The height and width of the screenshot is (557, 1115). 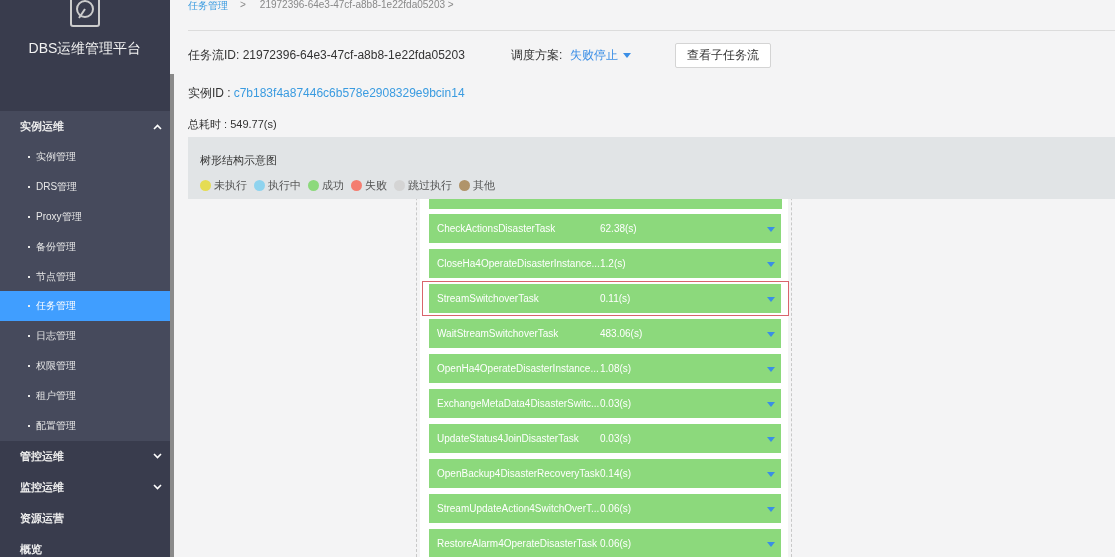 I want to click on menu-item: 租户管理, so click(x=85, y=396).